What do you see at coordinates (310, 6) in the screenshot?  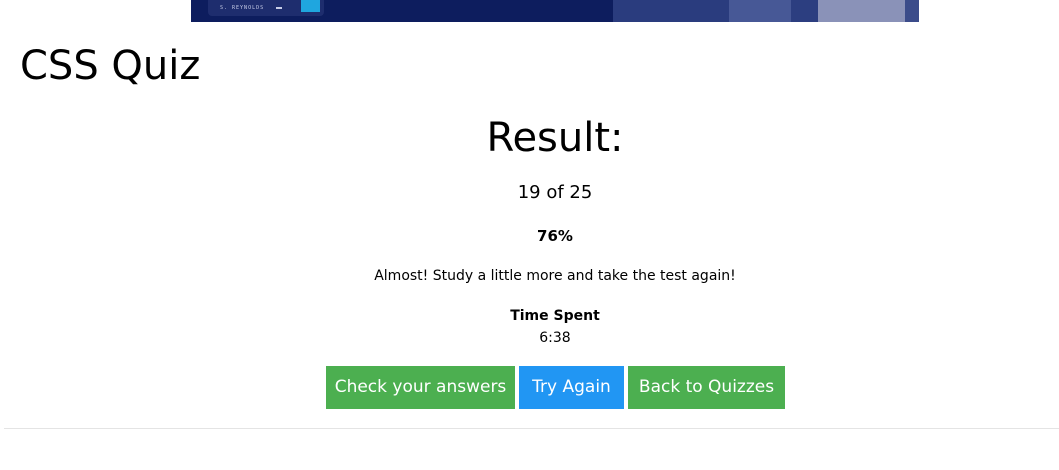 I see `card-logo-icon` at bounding box center [310, 6].